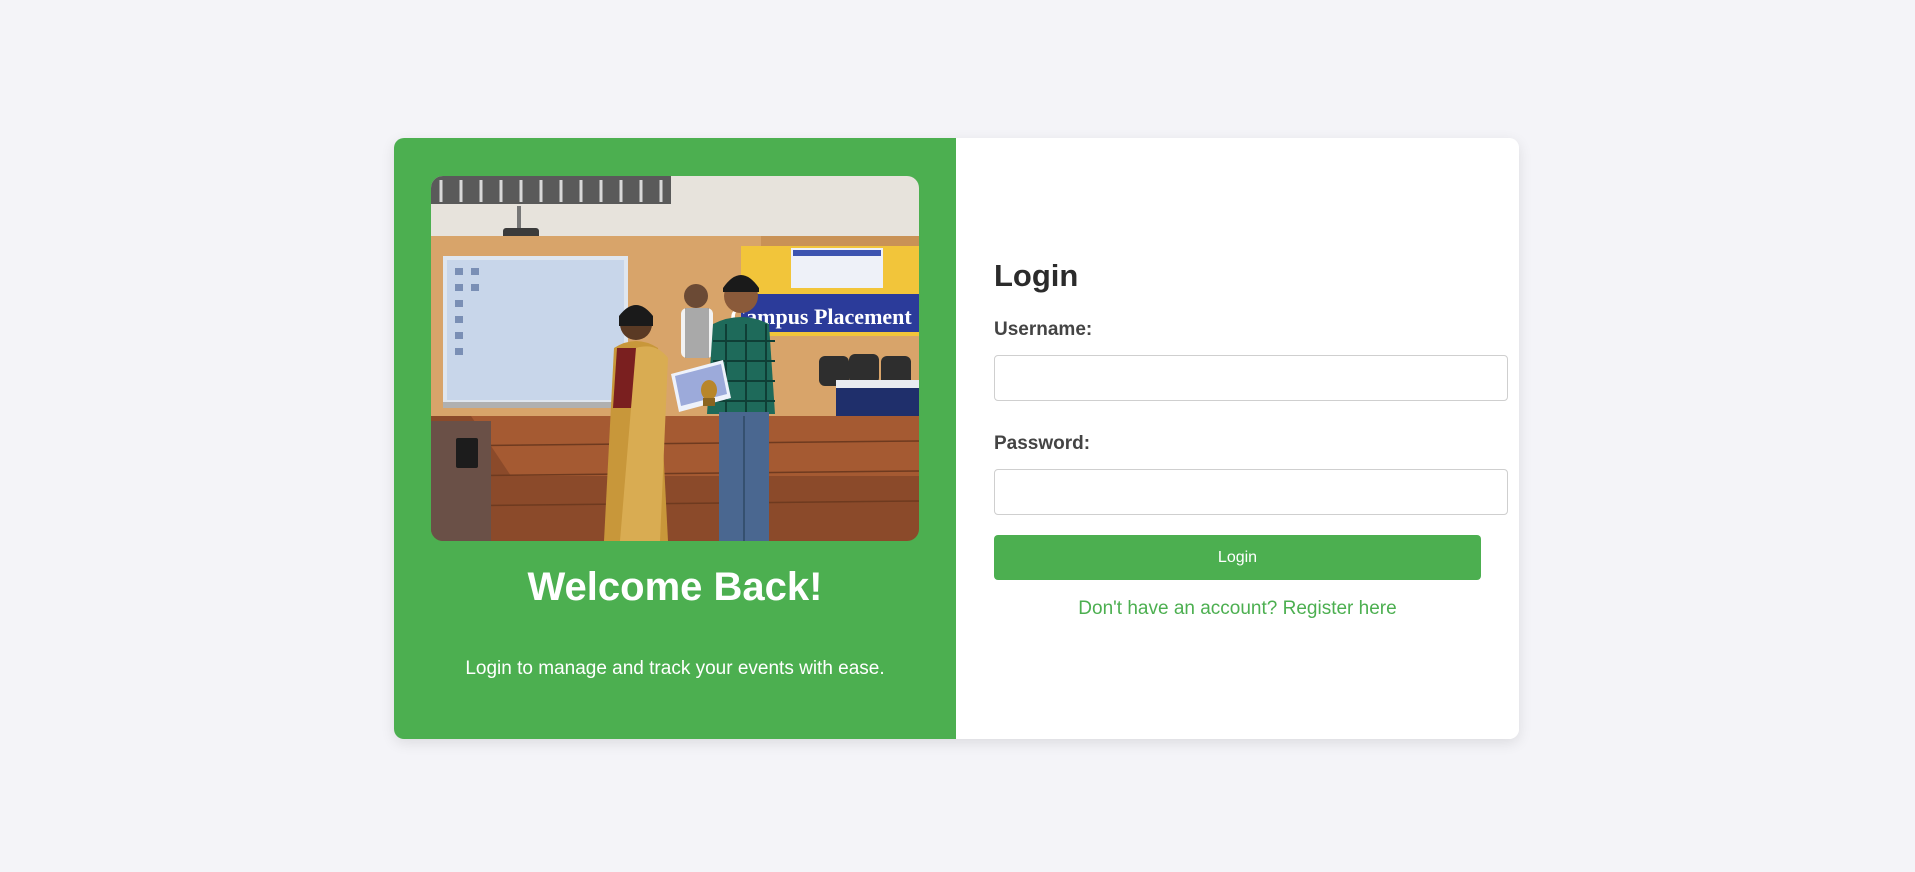  Describe the element at coordinates (1251, 492) in the screenshot. I see `password-input` at that location.